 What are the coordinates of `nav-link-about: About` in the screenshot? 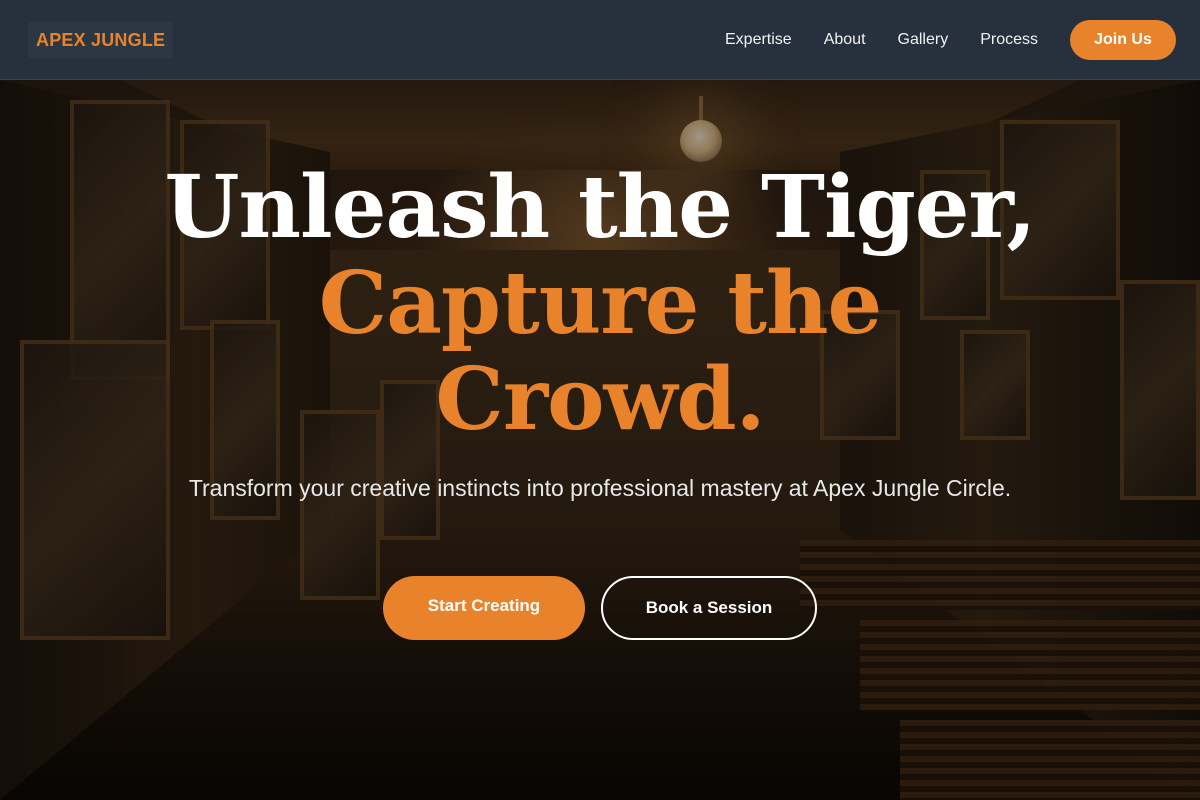 It's located at (845, 40).